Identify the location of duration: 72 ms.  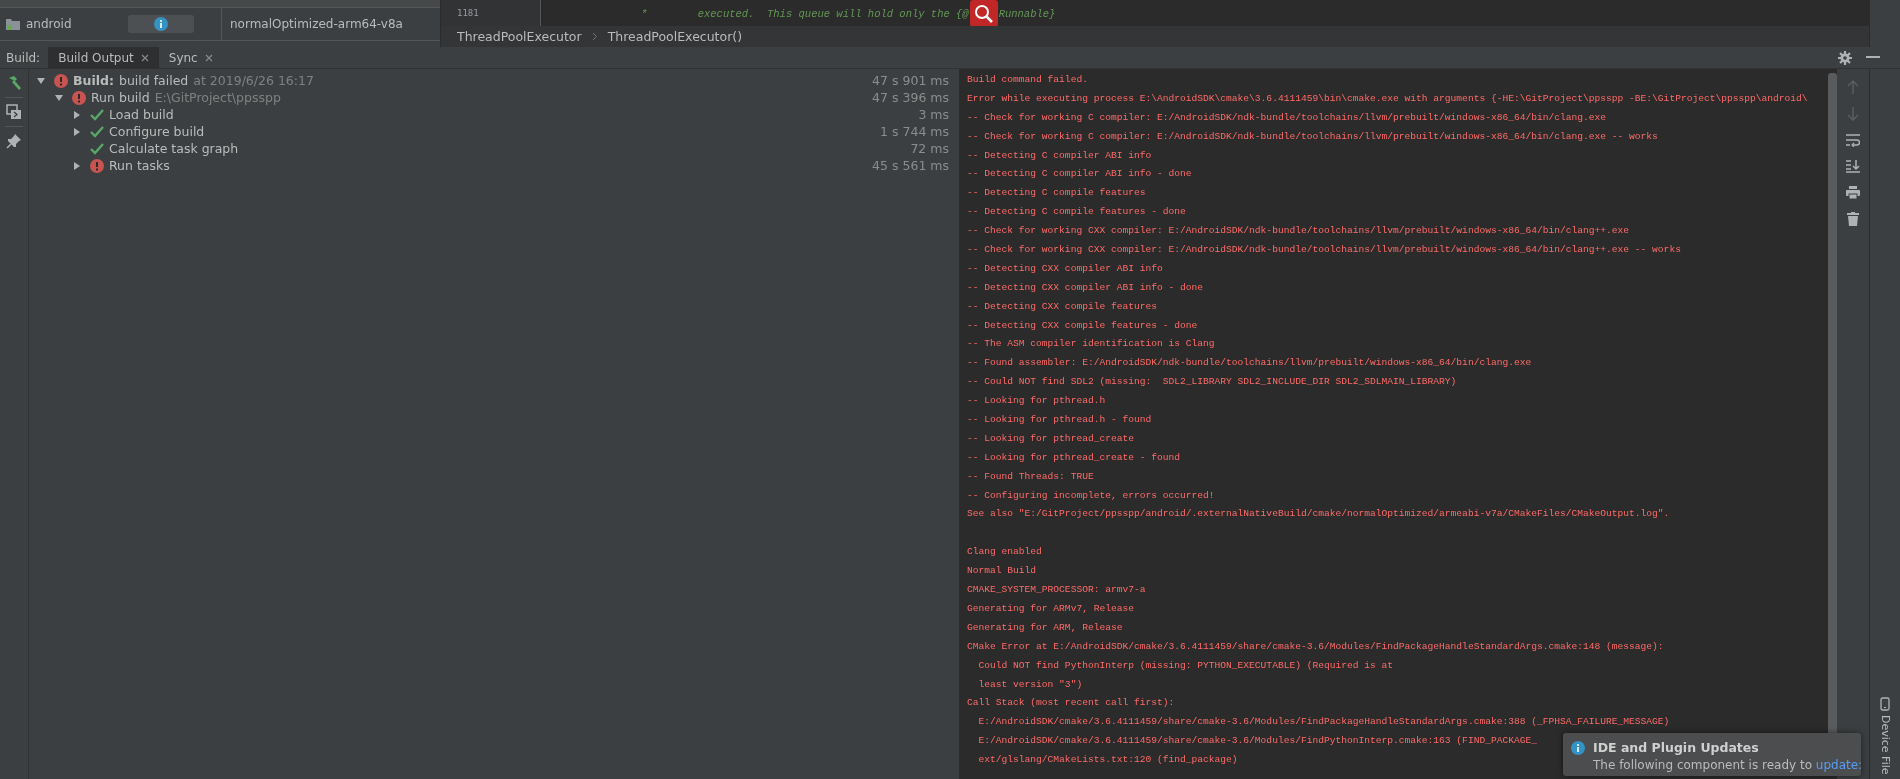
(930, 148).